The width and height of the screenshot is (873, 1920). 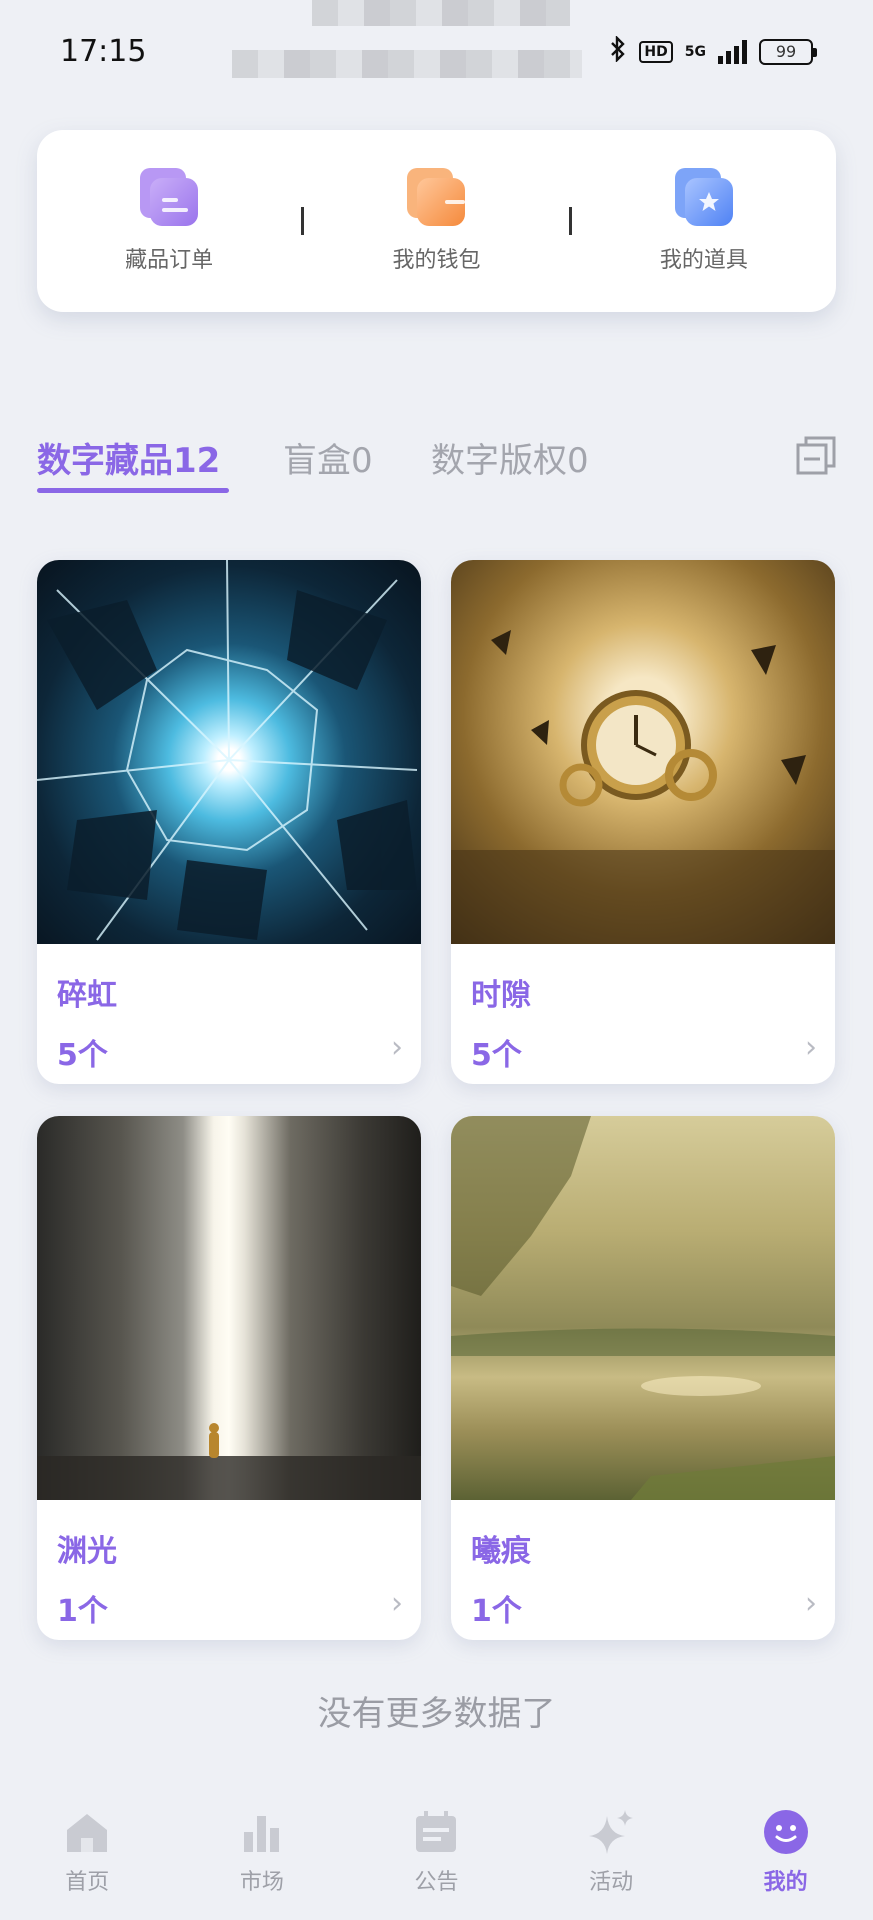 What do you see at coordinates (436, 1831) in the screenshot?
I see `announcement-icon` at bounding box center [436, 1831].